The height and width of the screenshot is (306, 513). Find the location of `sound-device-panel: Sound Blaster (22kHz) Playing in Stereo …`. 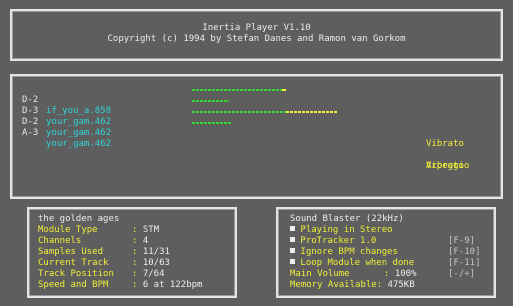

sound-device-panel: Sound Blaster (22kHz) Playing in Stereo … is located at coordinates (386, 252).